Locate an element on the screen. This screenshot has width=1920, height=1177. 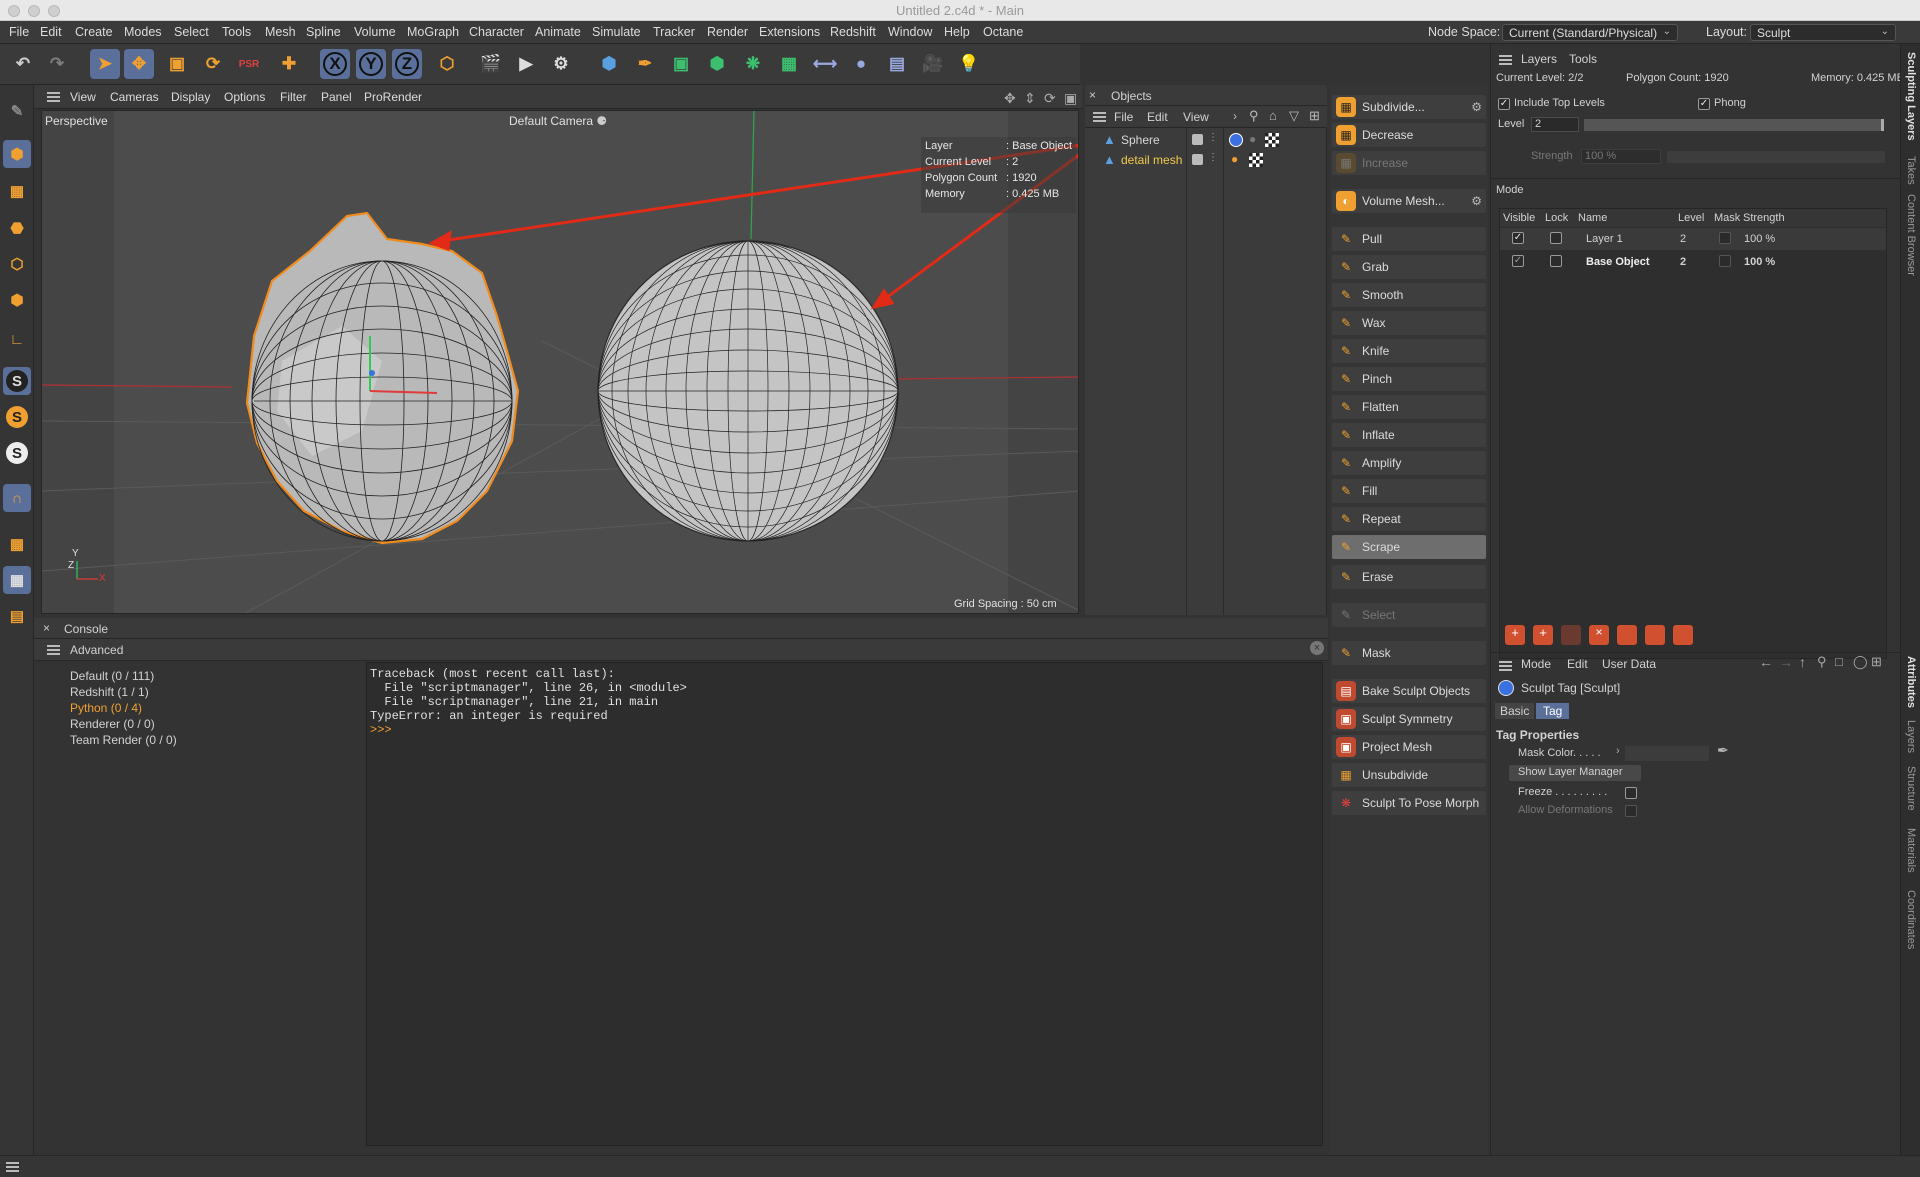
search-icon: ⚲ is located at coordinates (1254, 116).